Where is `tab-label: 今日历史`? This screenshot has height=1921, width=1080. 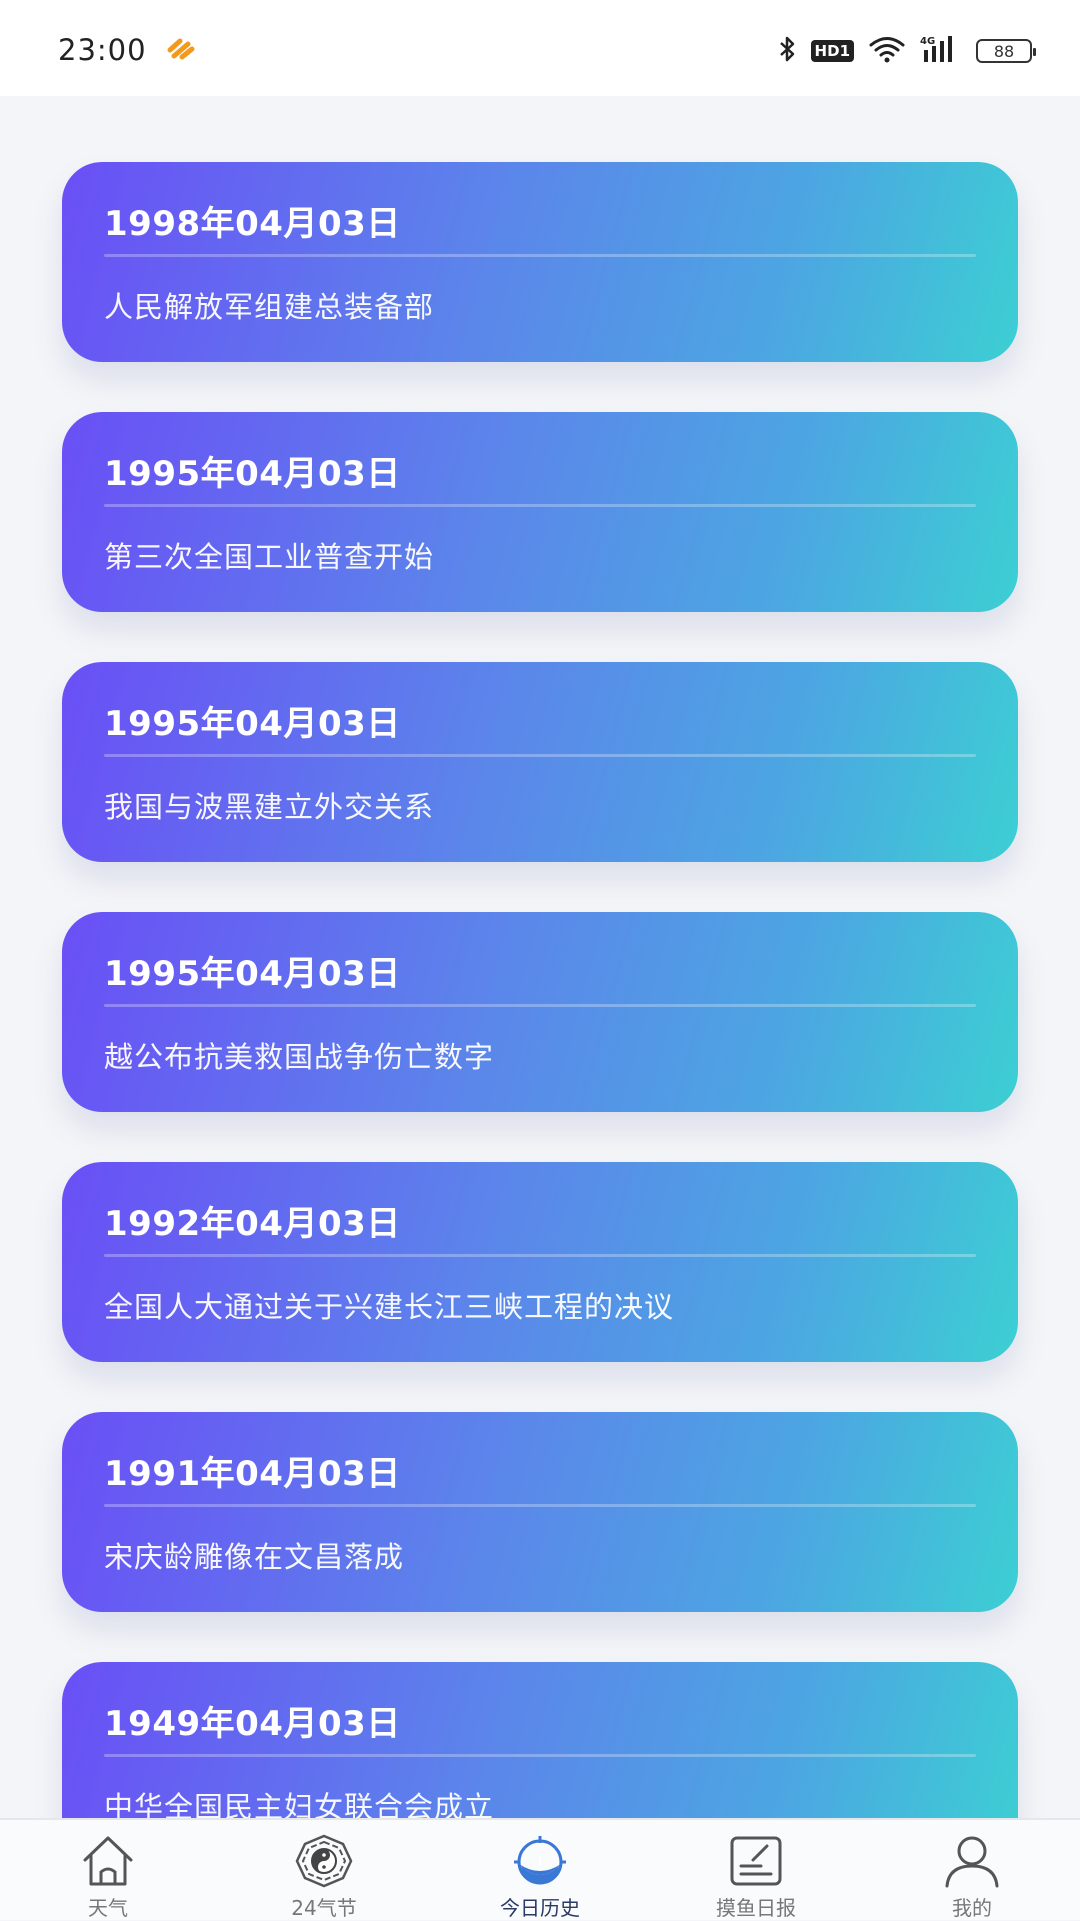
tab-label: 今日历史 is located at coordinates (540, 1908).